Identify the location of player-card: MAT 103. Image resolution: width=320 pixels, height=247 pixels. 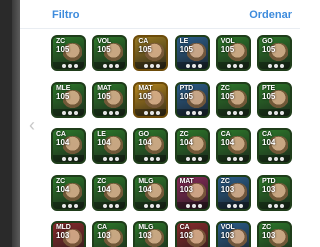
(192, 192).